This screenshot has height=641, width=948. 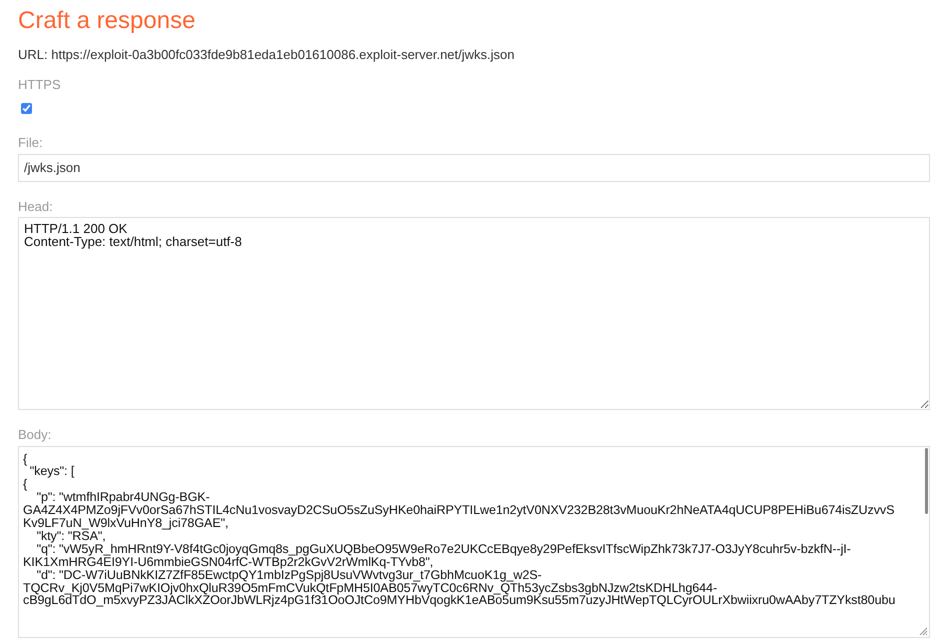 What do you see at coordinates (266, 55) in the screenshot?
I see `url-text: URL: https://exploit-0a3b00fc033fde9b81eda1eb01610086.exploit-server.net/jwks.json` at bounding box center [266, 55].